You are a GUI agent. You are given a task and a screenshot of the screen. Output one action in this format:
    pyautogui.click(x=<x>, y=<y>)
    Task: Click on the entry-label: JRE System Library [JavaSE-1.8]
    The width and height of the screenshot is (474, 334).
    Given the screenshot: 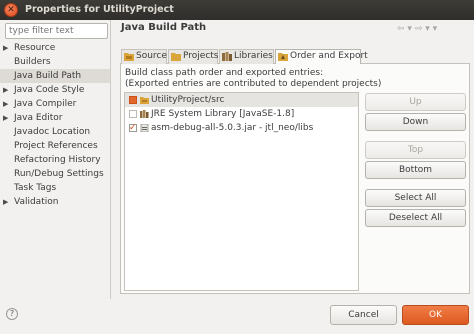 What is the action you would take?
    pyautogui.click(x=223, y=114)
    